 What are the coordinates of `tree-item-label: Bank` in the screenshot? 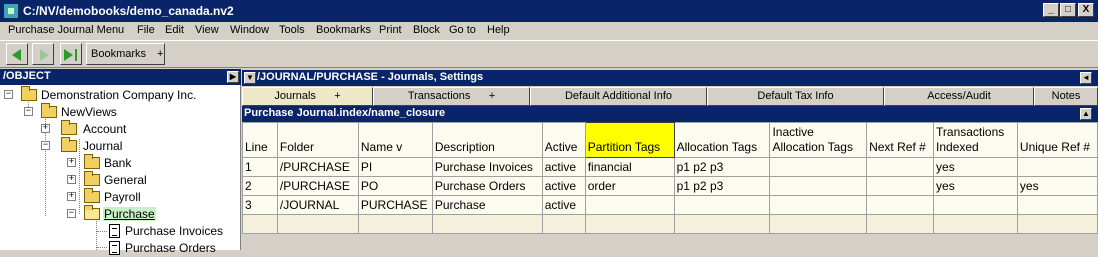 It's located at (118, 163).